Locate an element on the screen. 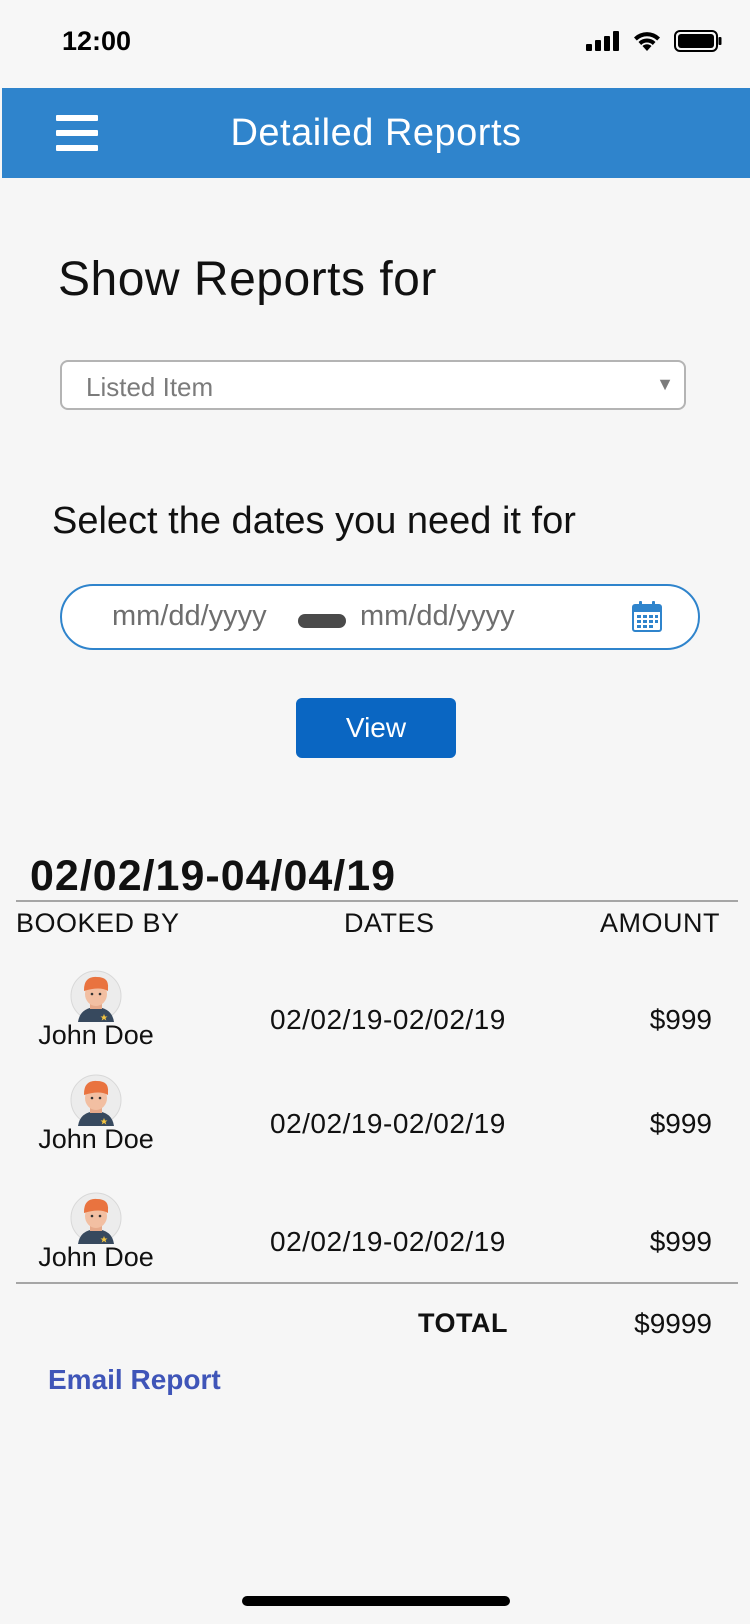 The image size is (750, 1624). total-label: TOTAL is located at coordinates (463, 1323).